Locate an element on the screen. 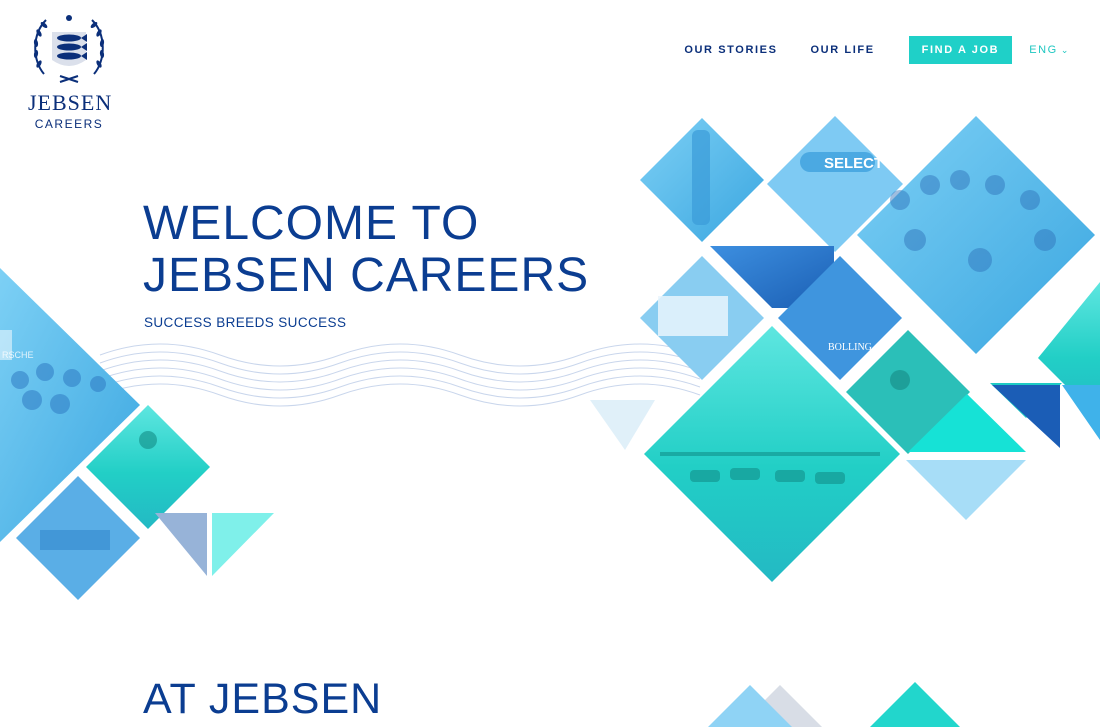  section-title-at-jebsen: AT JEBSEN is located at coordinates (263, 699).